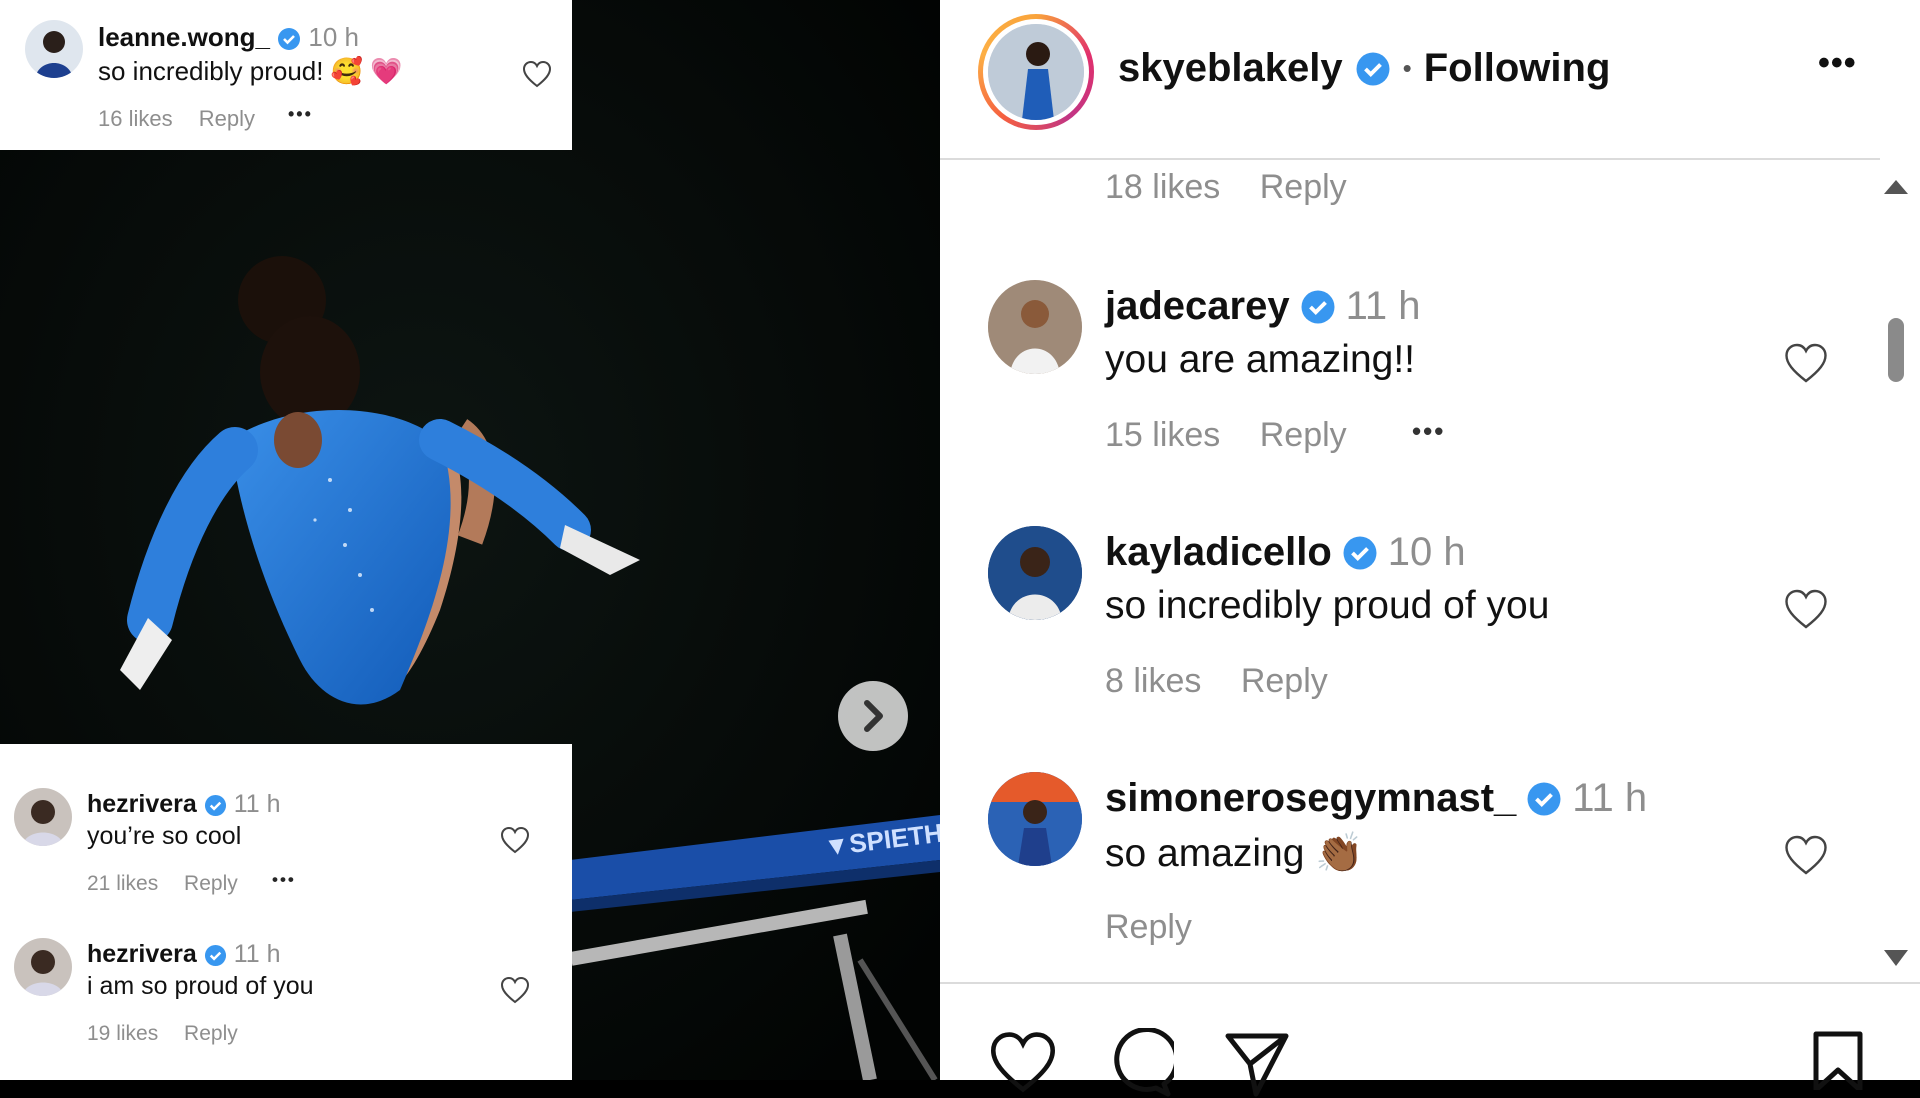 The height and width of the screenshot is (1098, 1920). Describe the element at coordinates (1837, 63) in the screenshot. I see `post-options-button: •••` at that location.